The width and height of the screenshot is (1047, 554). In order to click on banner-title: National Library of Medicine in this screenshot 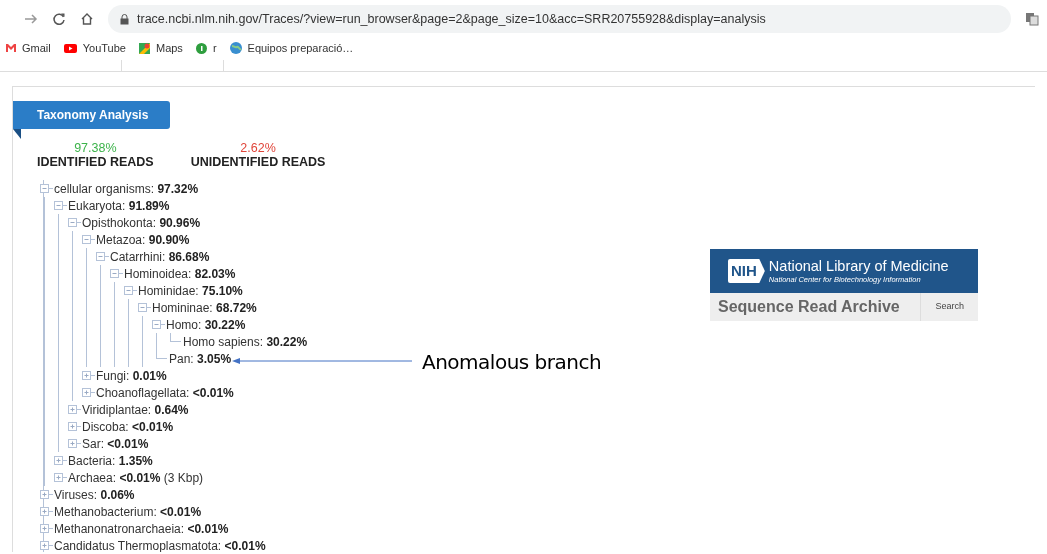, I will do `click(858, 266)`.